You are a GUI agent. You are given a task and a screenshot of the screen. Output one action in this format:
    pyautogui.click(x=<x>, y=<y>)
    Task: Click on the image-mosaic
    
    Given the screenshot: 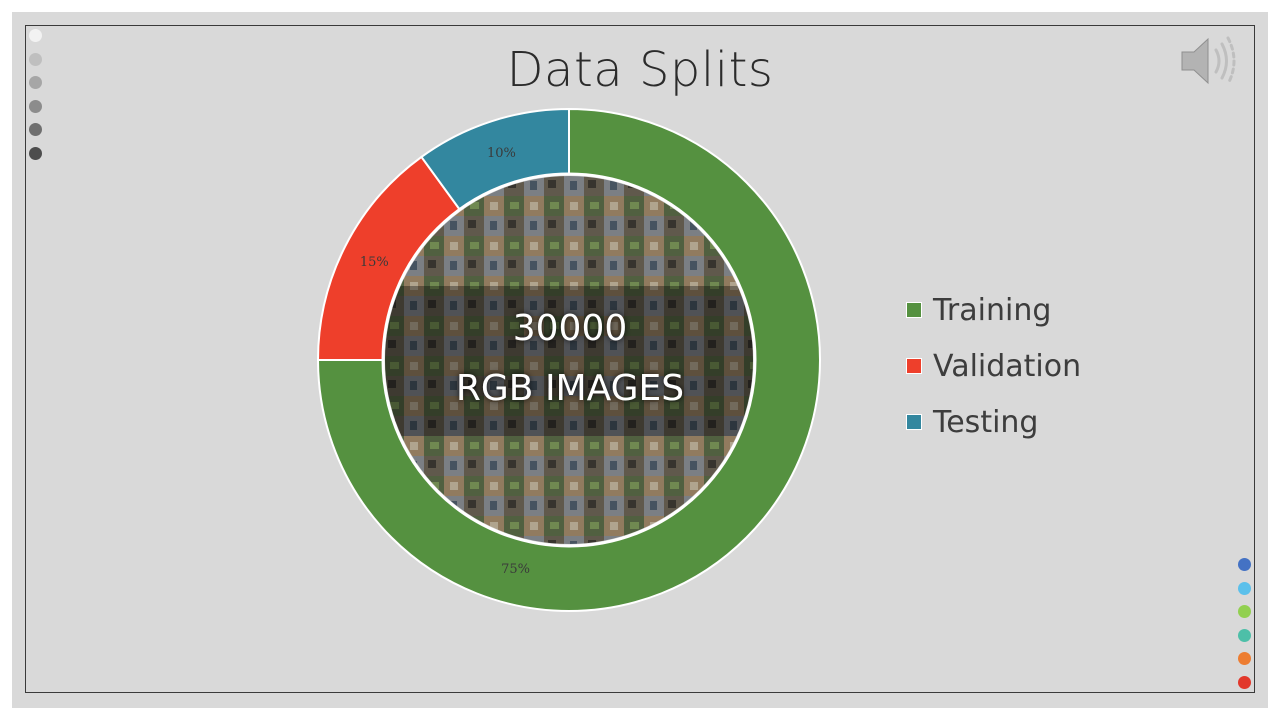 What is the action you would take?
    pyautogui.click(x=569, y=360)
    